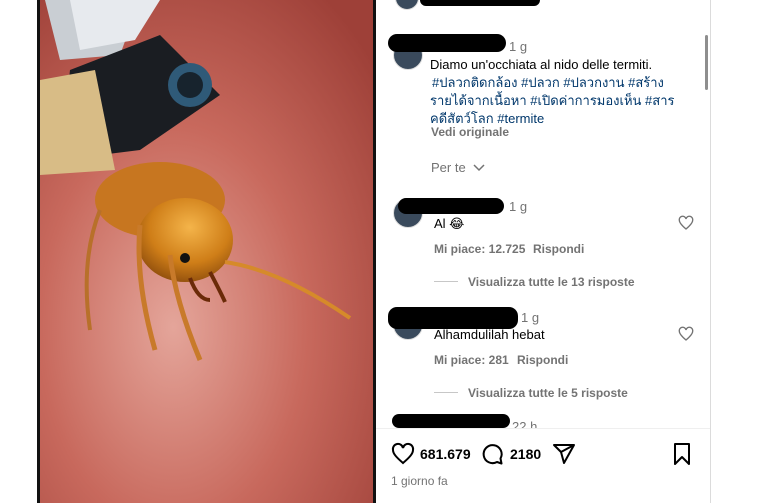 The width and height of the screenshot is (761, 503). Describe the element at coordinates (525, 423) in the screenshot. I see `comment-timestamp: 22 h` at that location.